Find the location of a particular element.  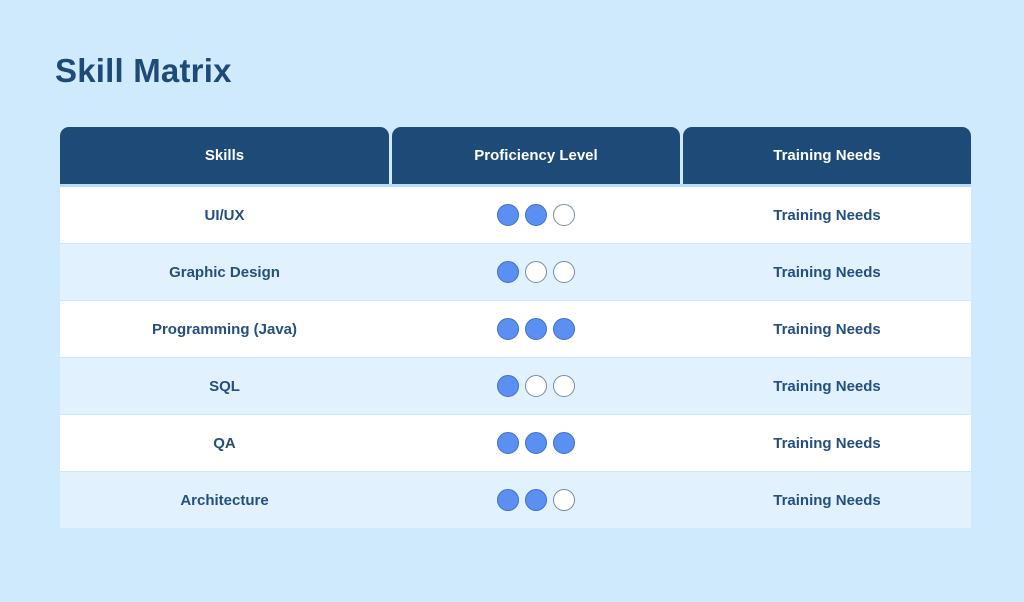

table-row: Programming (Java) Training Needs is located at coordinates (515, 329).